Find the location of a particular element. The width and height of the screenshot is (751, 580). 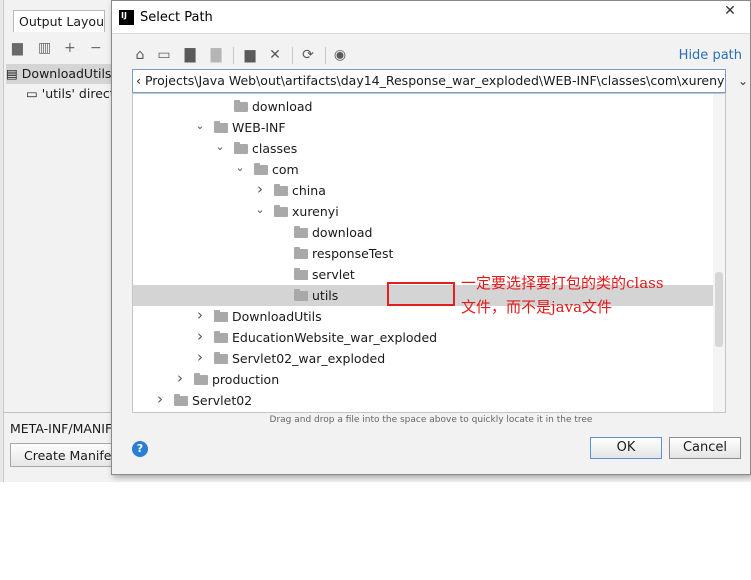

create-manifest-button: Create Manifes is located at coordinates (65, 455).